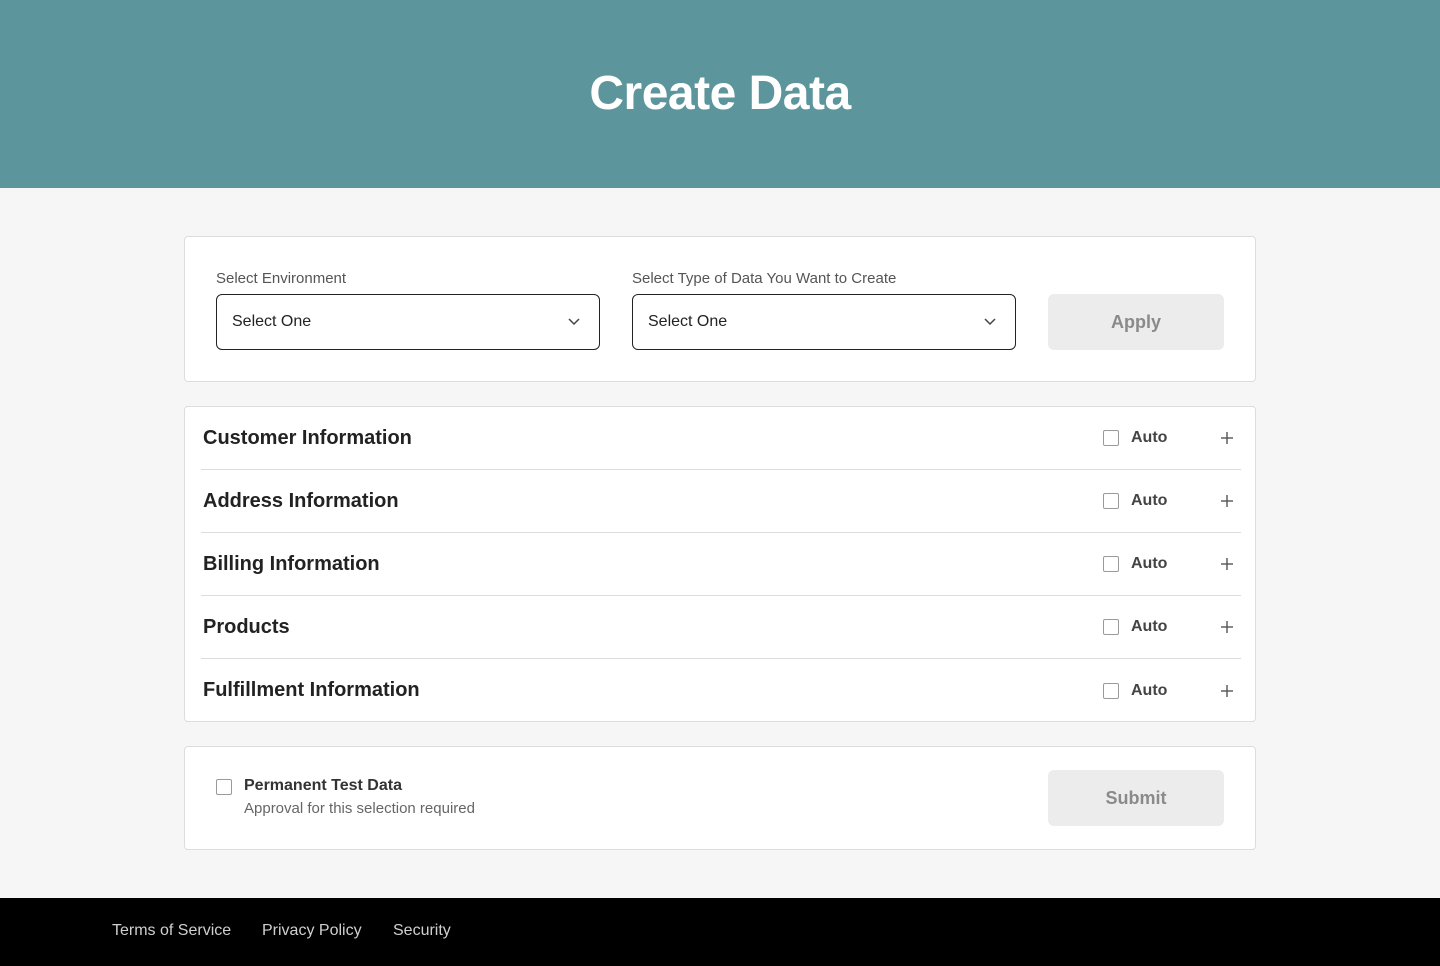 The image size is (1440, 966). What do you see at coordinates (721, 627) in the screenshot?
I see `section-row-products: Products Auto` at bounding box center [721, 627].